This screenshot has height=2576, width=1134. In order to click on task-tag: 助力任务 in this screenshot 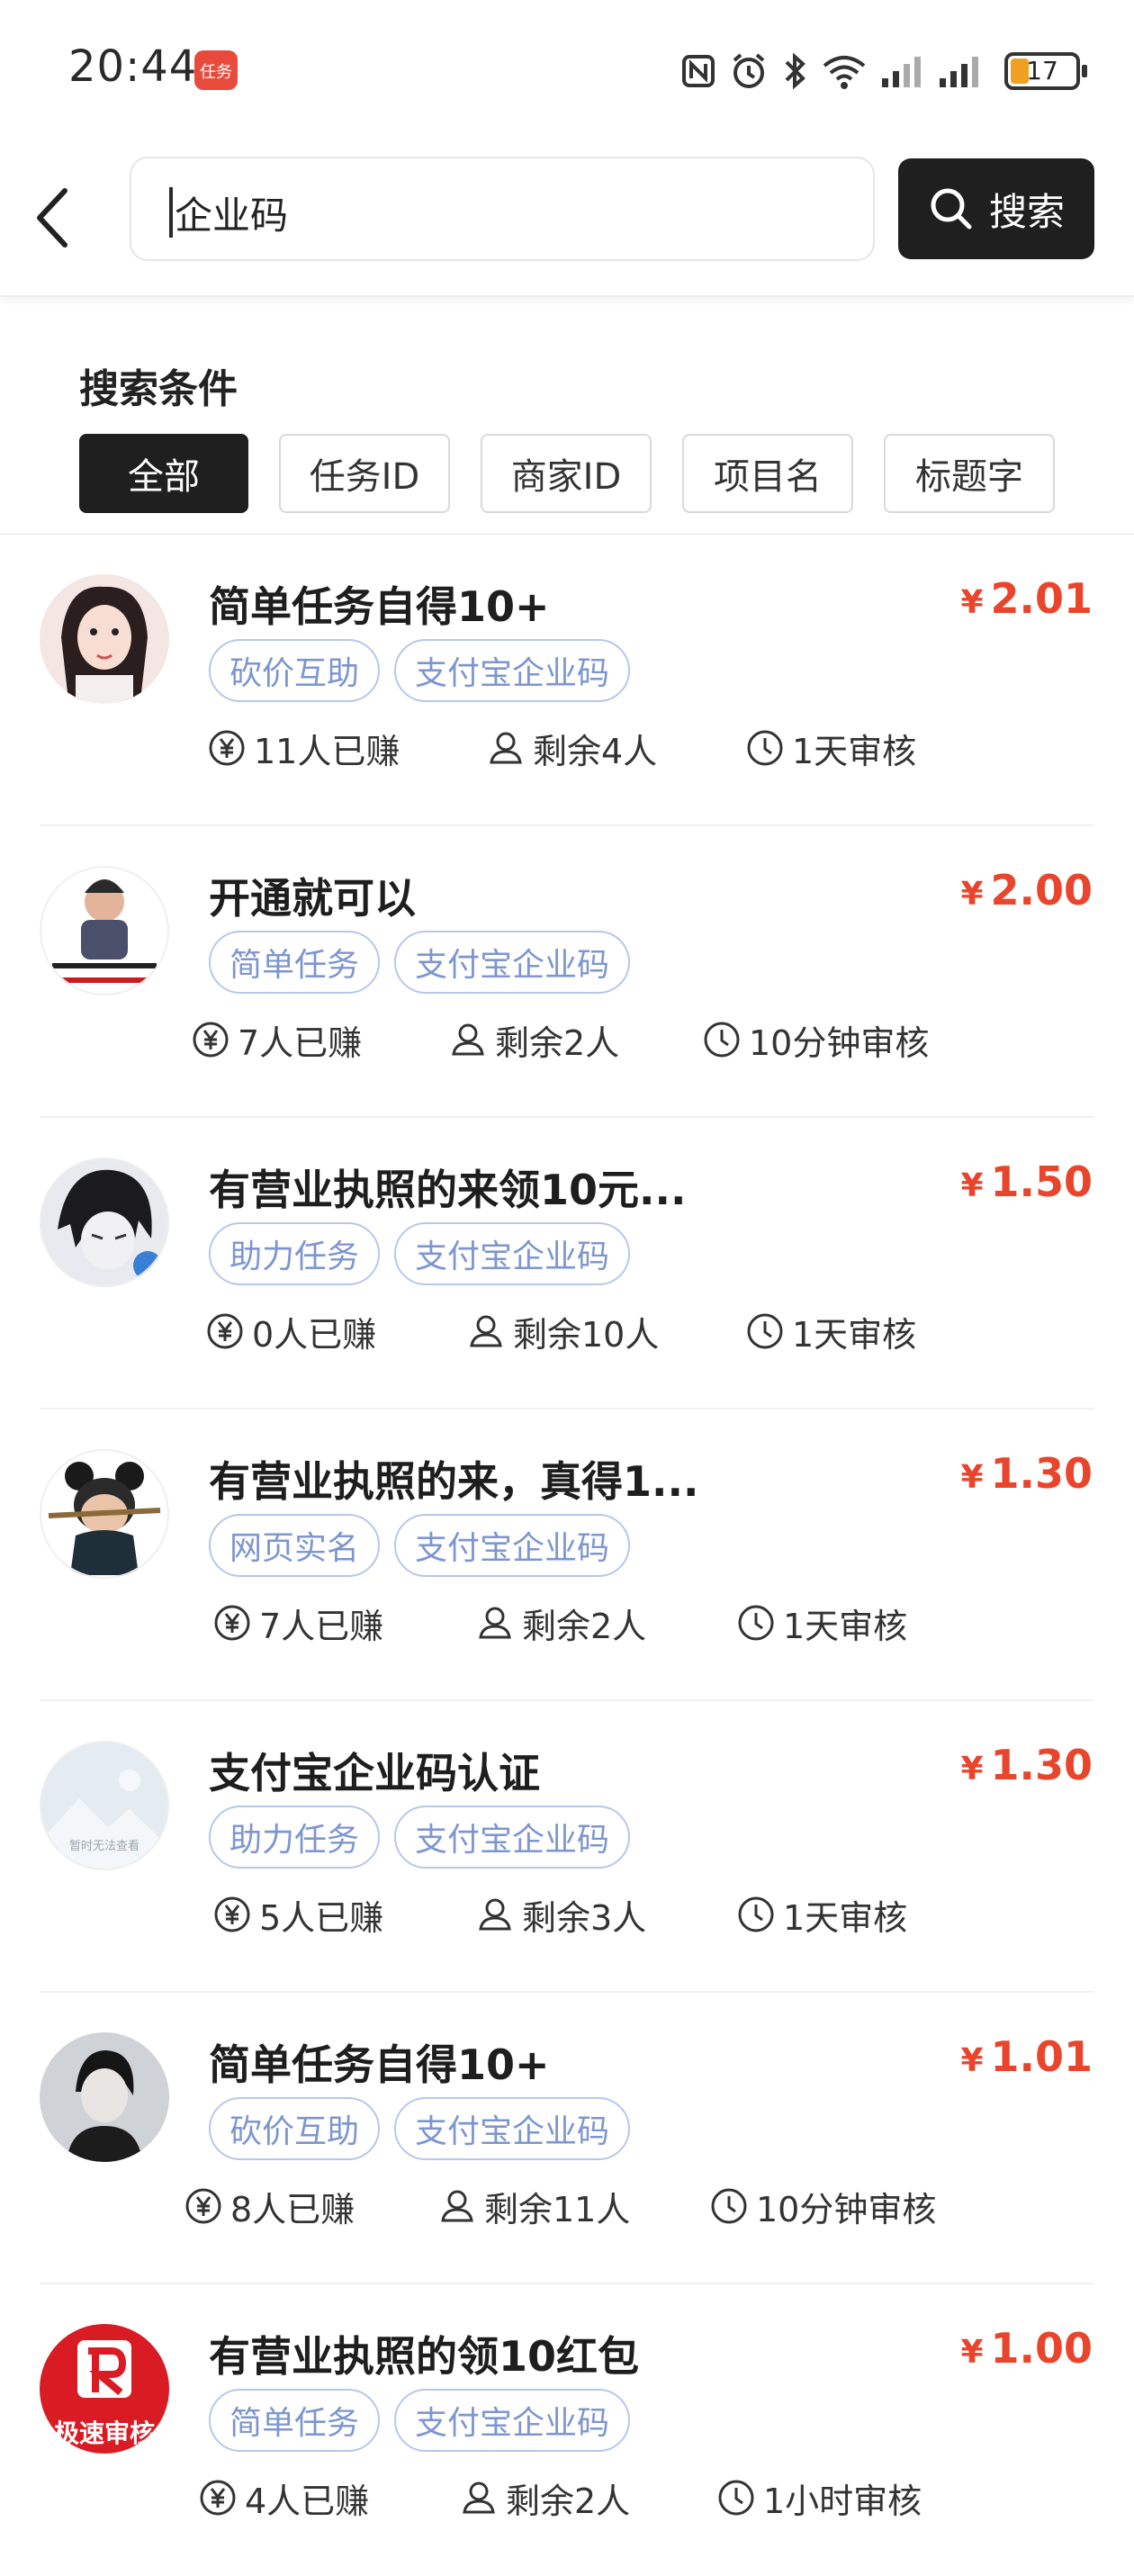, I will do `click(294, 1253)`.